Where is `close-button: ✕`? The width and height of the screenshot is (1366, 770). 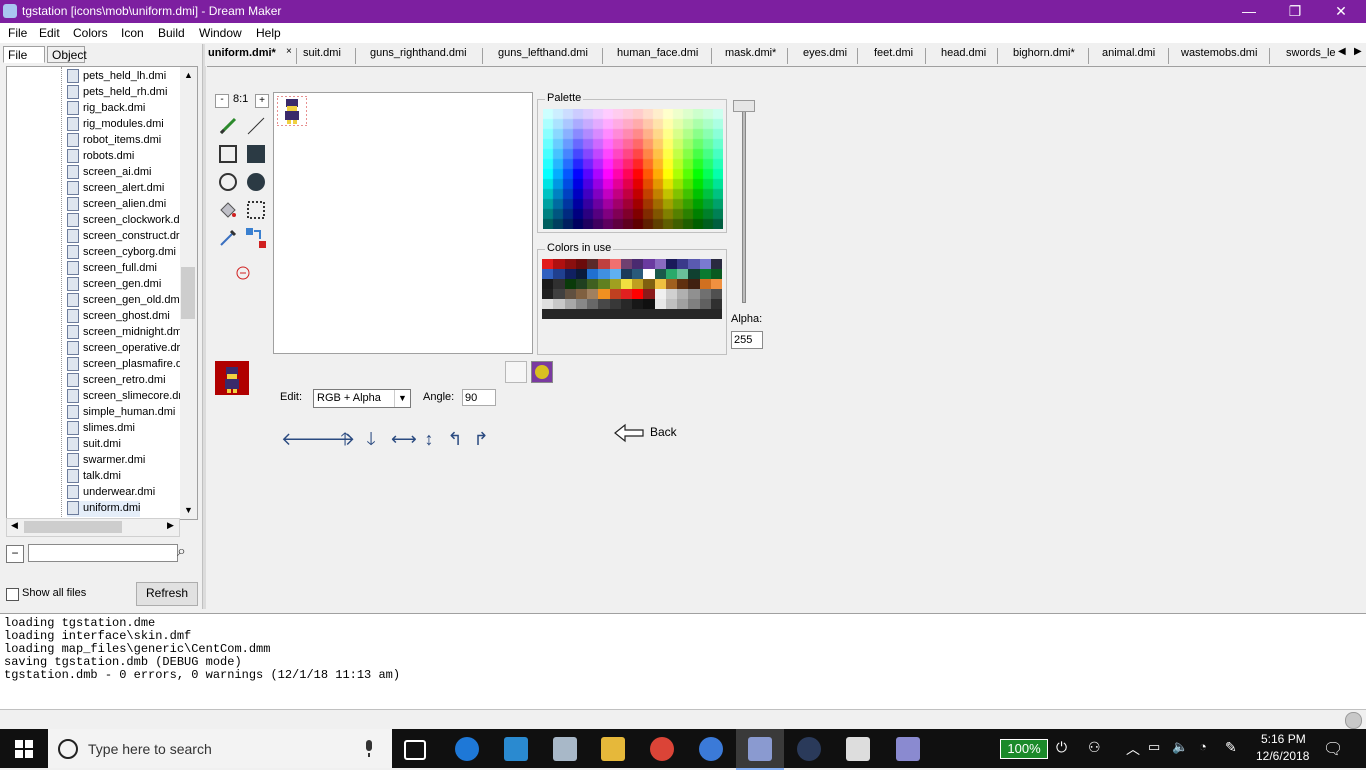 close-button: ✕ is located at coordinates (1341, 11).